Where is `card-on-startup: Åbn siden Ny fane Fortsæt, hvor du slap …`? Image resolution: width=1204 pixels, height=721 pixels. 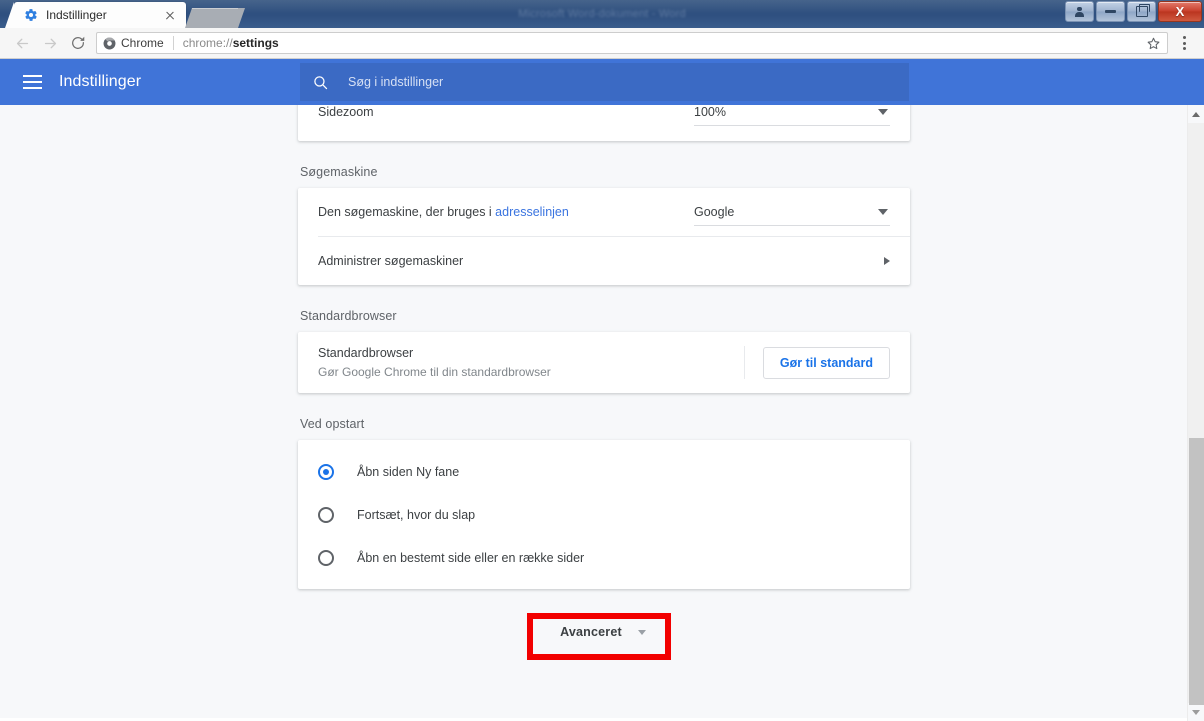 card-on-startup: Åbn siden Ny fane Fortsæt, hvor du slap … is located at coordinates (604, 514).